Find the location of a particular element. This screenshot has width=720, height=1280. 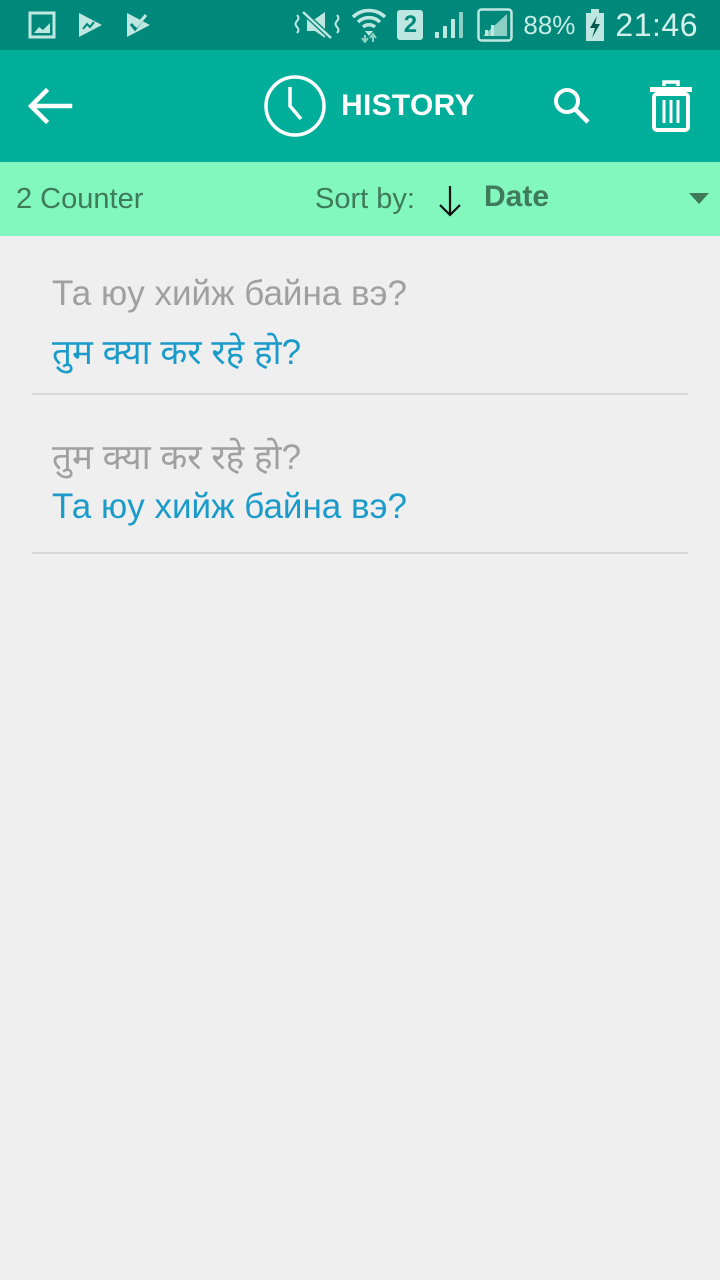

clock-icon is located at coordinates (295, 106).